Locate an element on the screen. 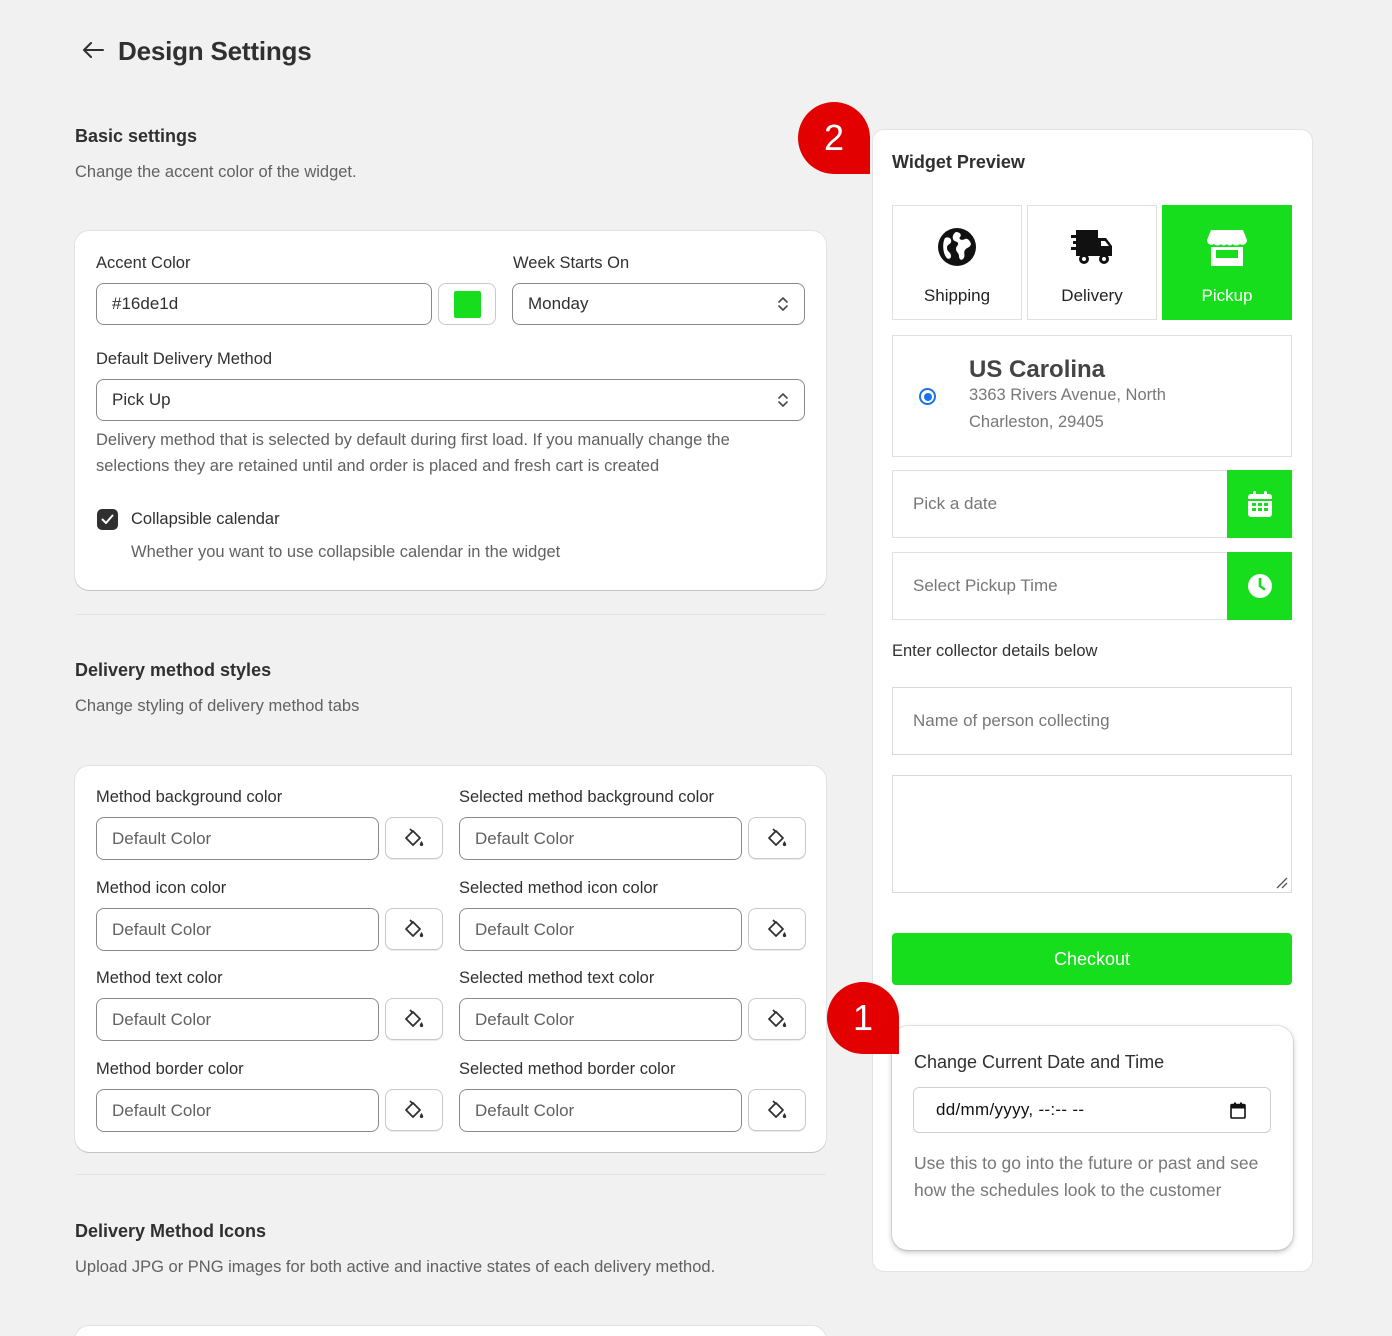 The height and width of the screenshot is (1336, 1392). badge-1-number: 1 is located at coordinates (863, 1017).